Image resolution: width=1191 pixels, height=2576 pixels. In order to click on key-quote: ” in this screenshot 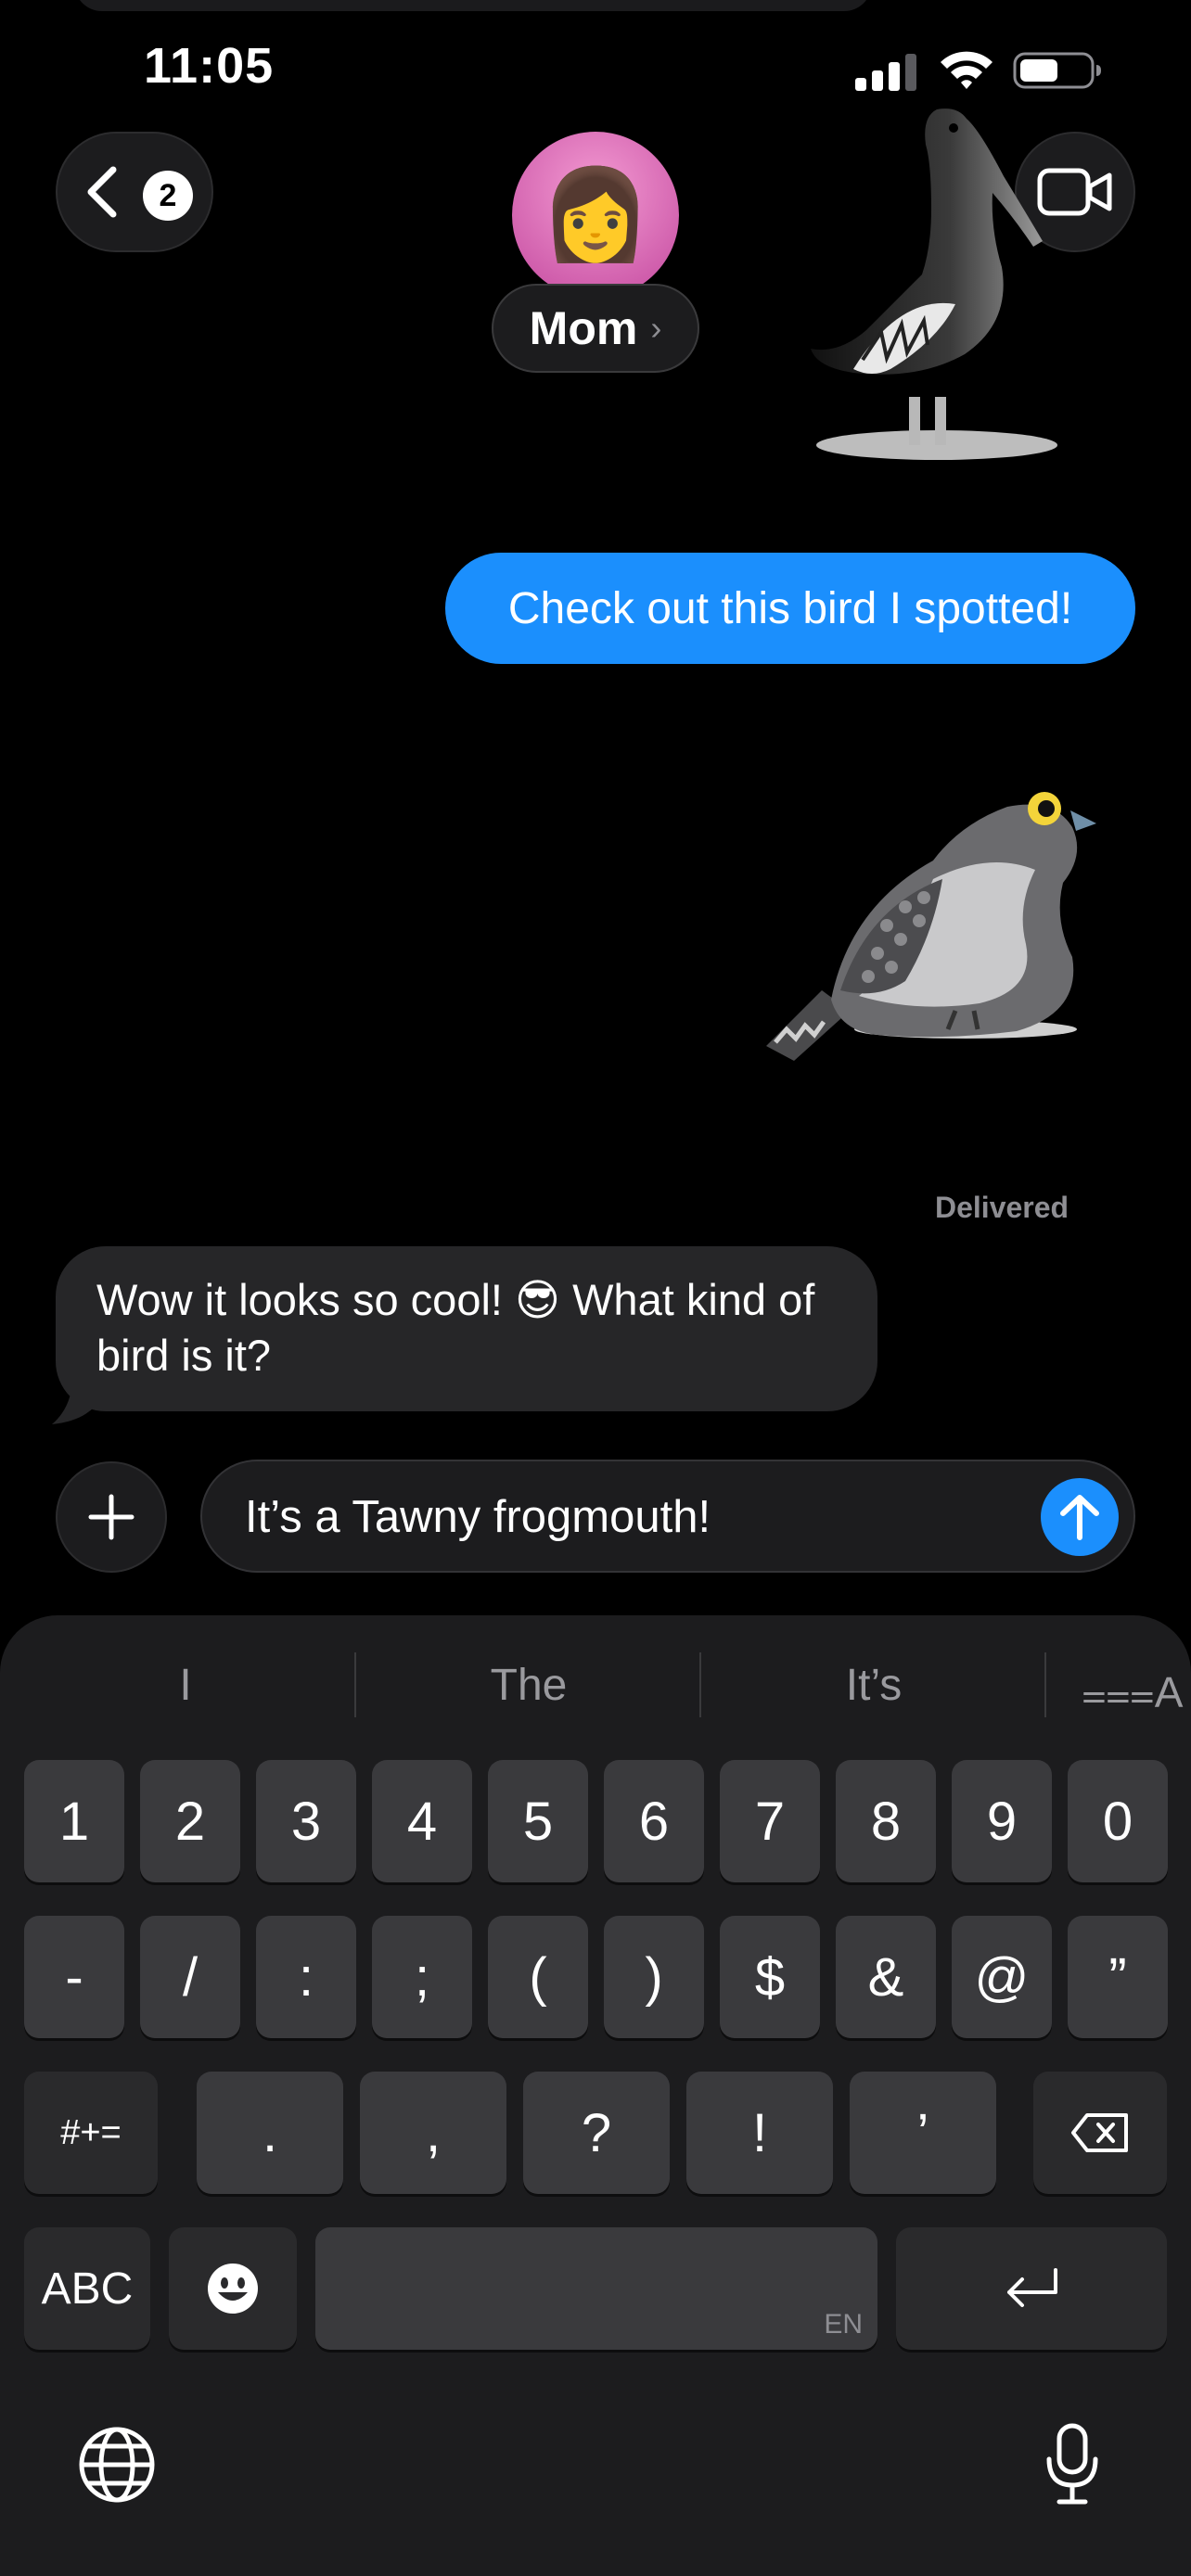, I will do `click(1118, 1977)`.